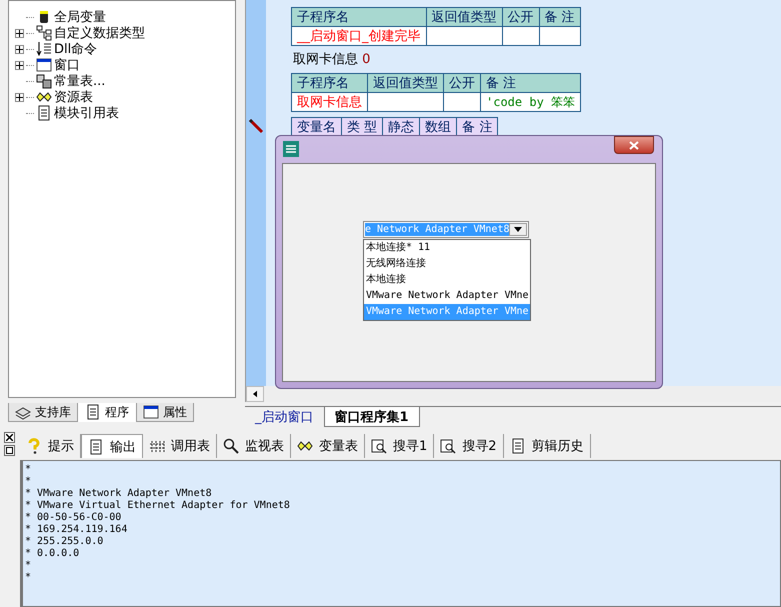 The image size is (781, 607). What do you see at coordinates (362, 127) in the screenshot?
I see `table-header: 类 型` at bounding box center [362, 127].